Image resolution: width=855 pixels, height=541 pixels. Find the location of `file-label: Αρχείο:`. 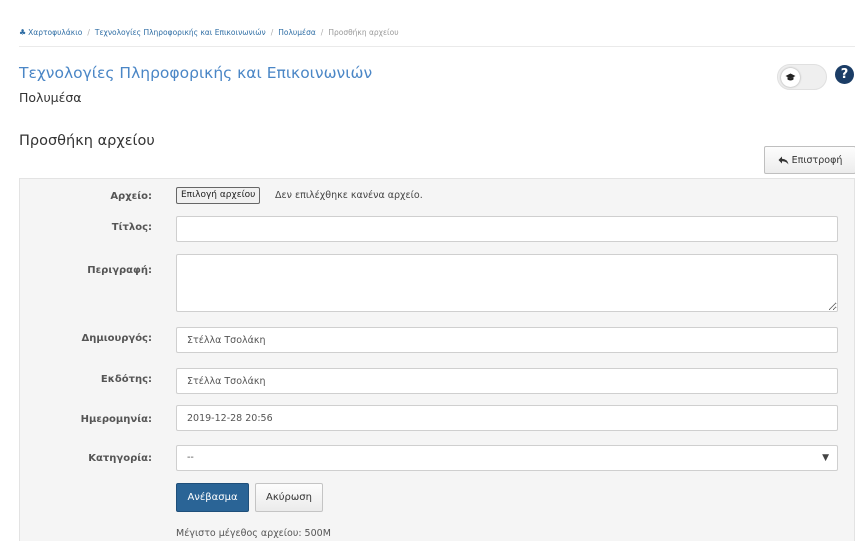

file-label: Αρχείο: is located at coordinates (131, 196).